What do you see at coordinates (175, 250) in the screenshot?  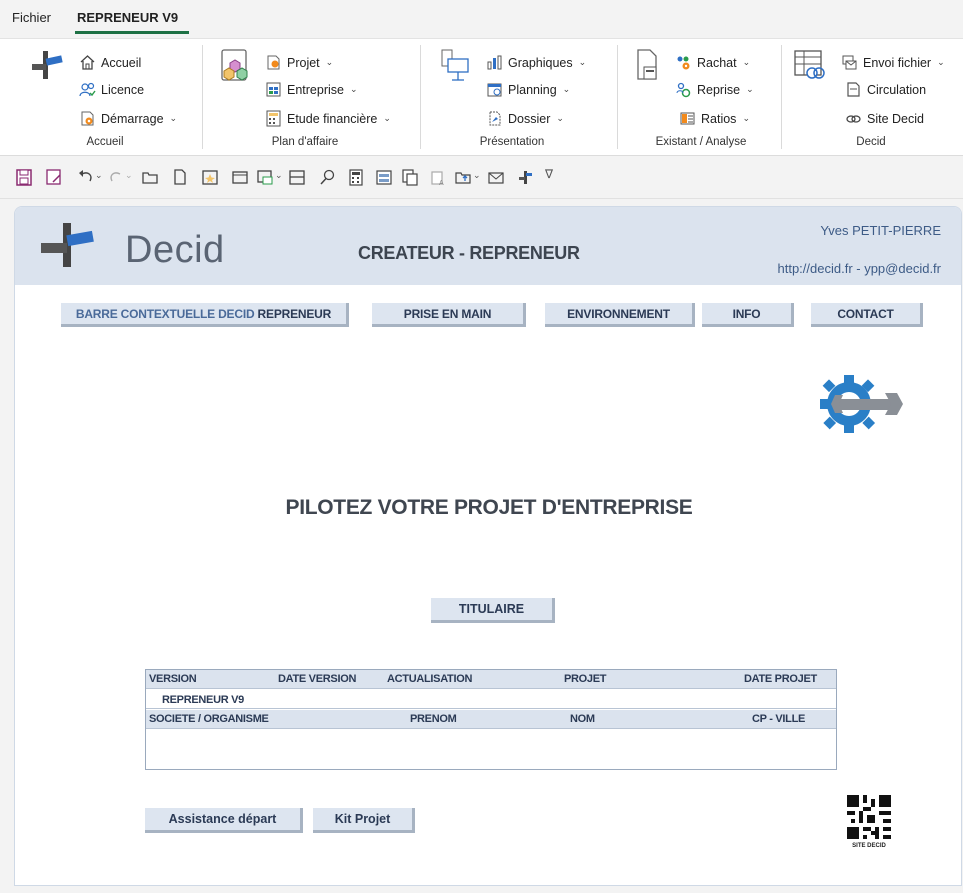 I see `brand-name: Decid` at bounding box center [175, 250].